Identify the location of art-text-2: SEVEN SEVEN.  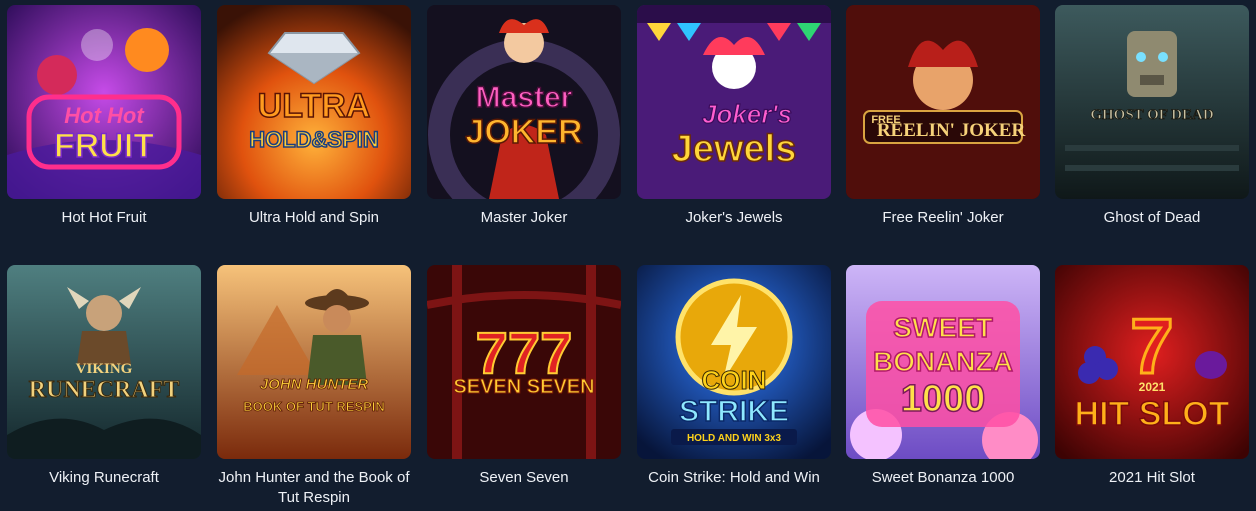
(523, 387).